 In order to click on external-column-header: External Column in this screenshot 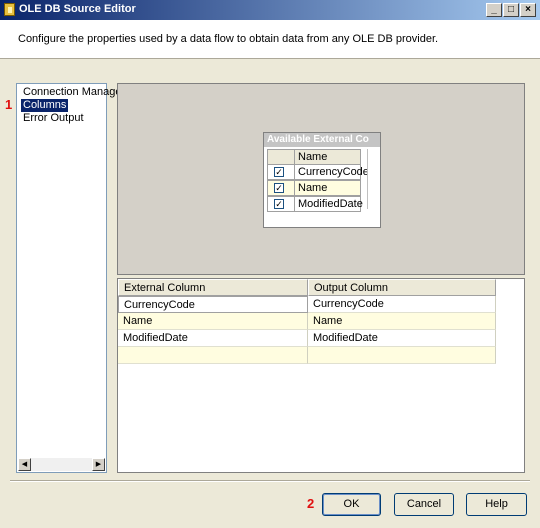, I will do `click(213, 287)`.